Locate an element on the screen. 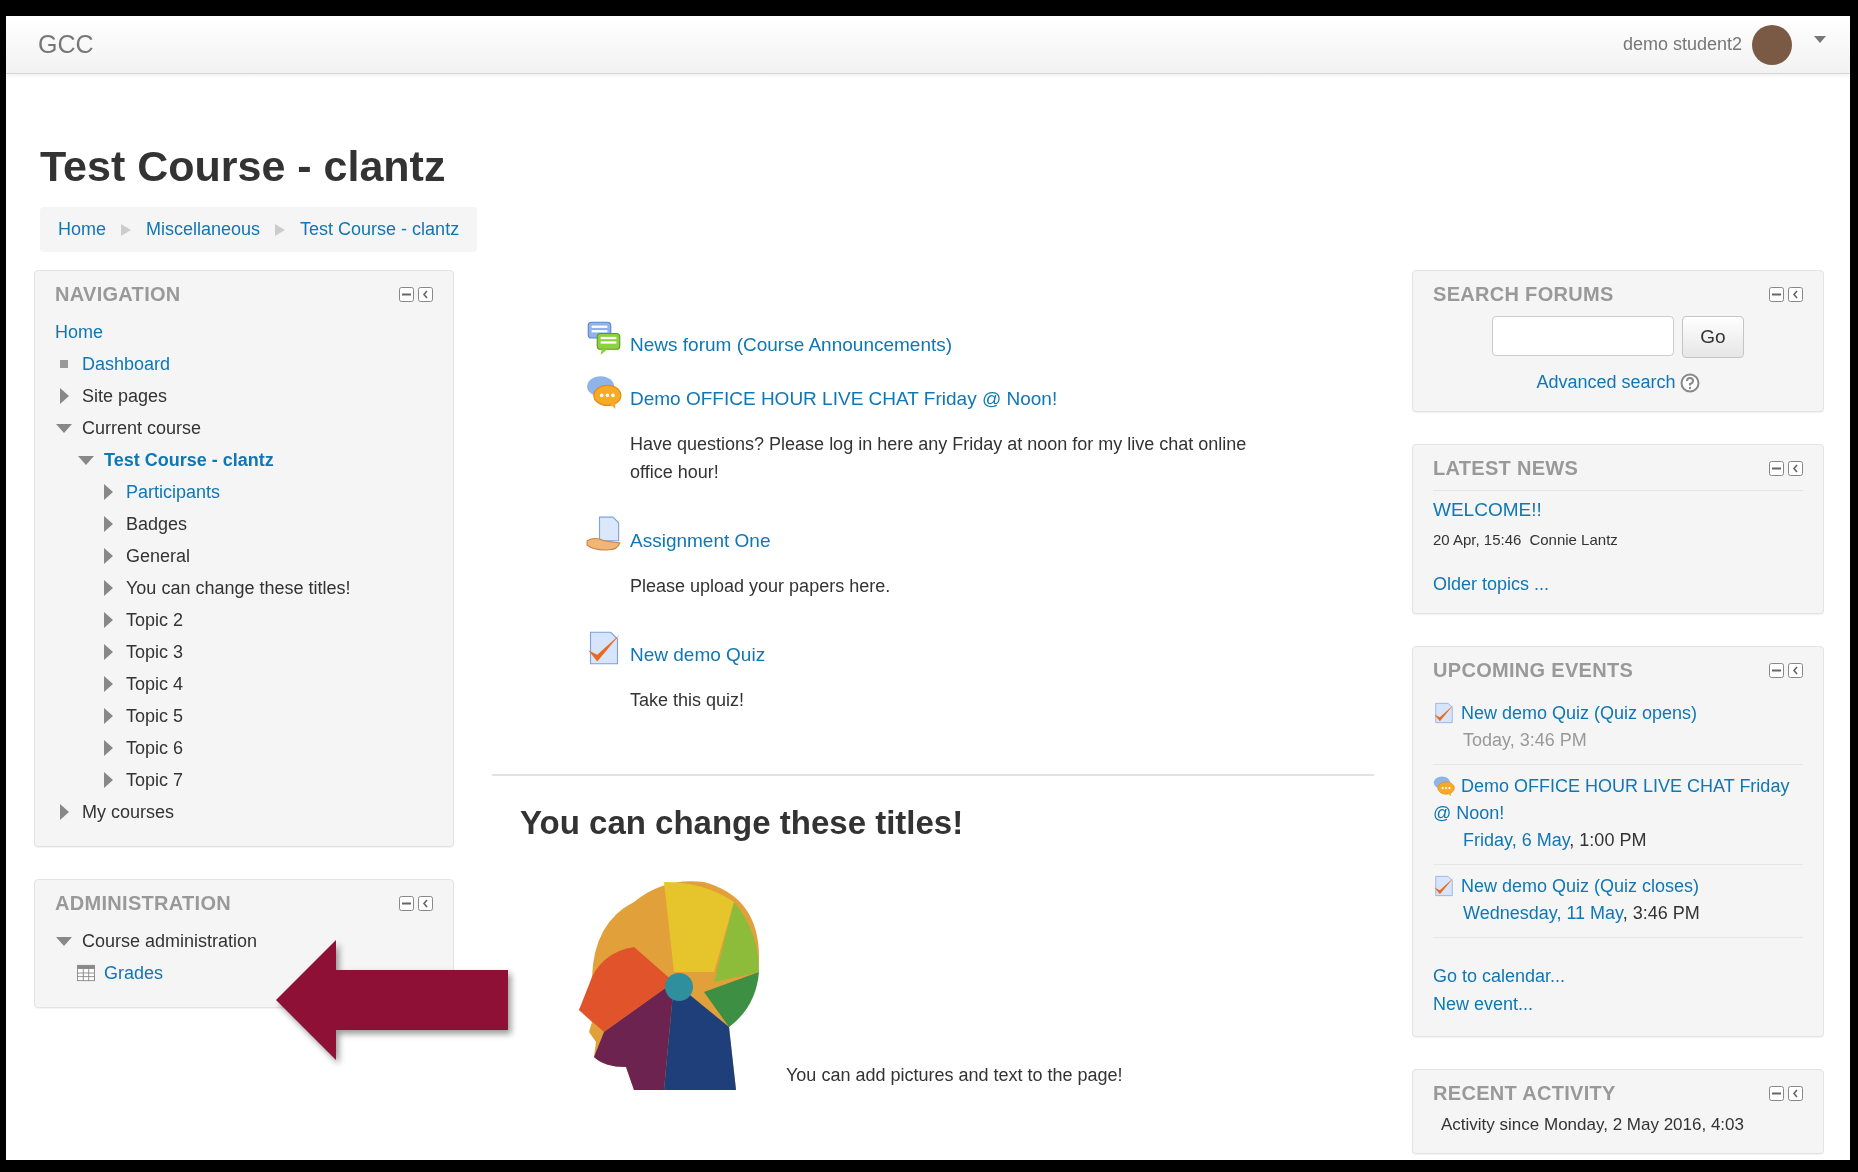 This screenshot has height=1172, width=1858. nav-item: Participants is located at coordinates (173, 492).